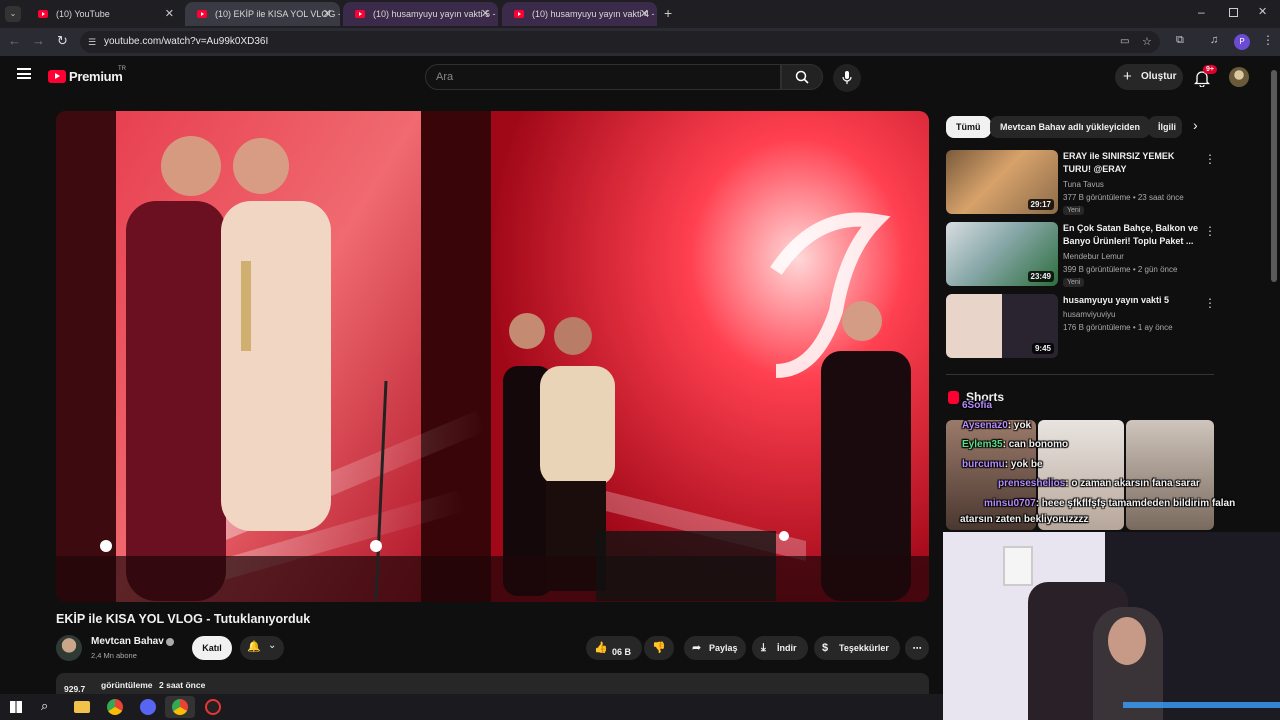  What do you see at coordinates (14, 40) in the screenshot?
I see `back-icon: ←` at bounding box center [14, 40].